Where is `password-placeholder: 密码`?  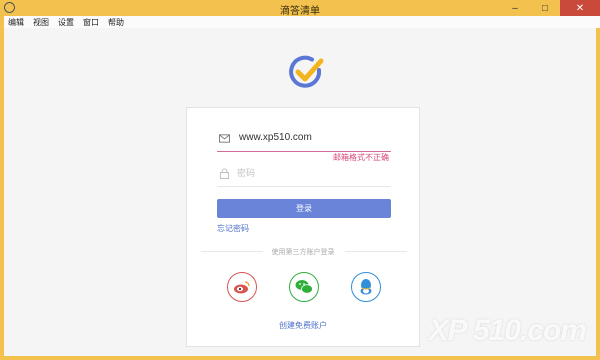
password-placeholder: 密码 is located at coordinates (246, 173).